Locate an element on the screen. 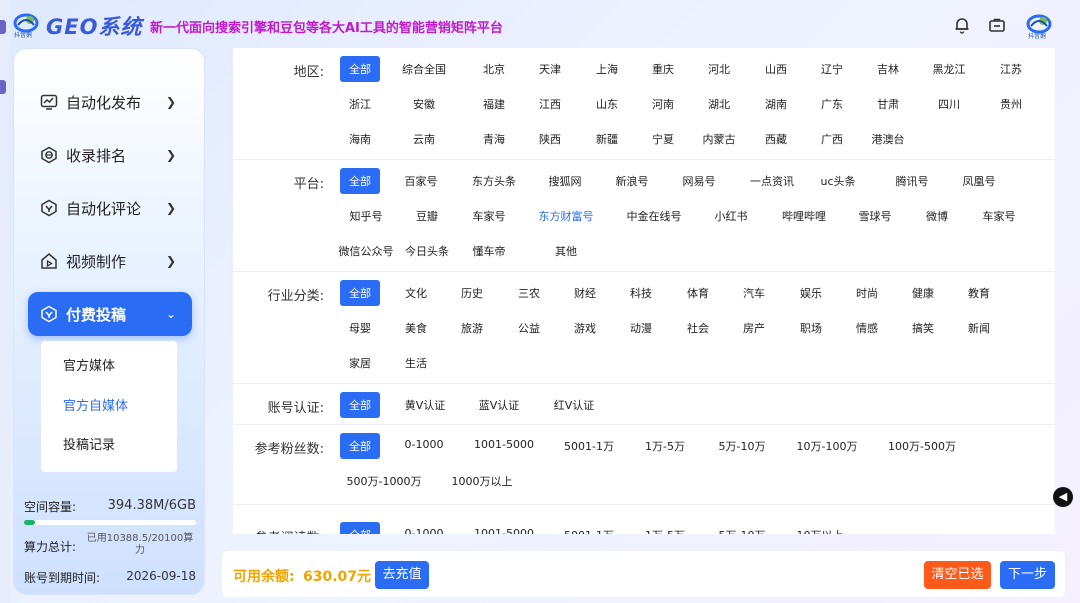 The height and width of the screenshot is (603, 1080). sidebar-item-auto-comment: 自动化评论 ❯ is located at coordinates (110, 208).